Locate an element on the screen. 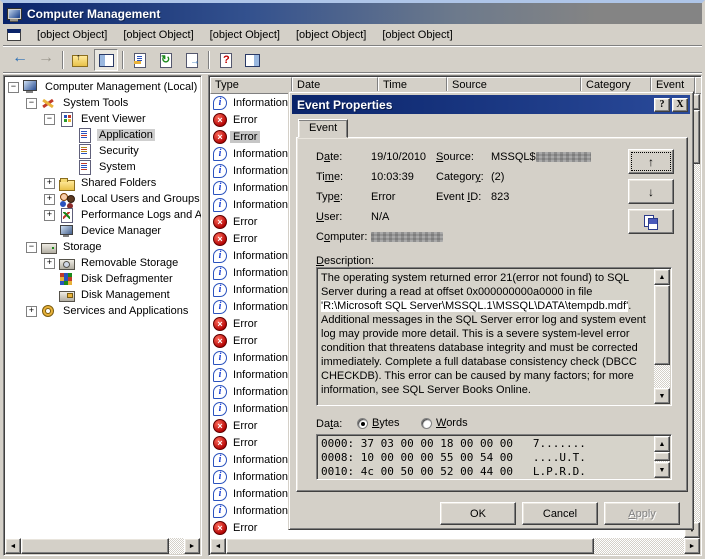 Image resolution: width=705 pixels, height=559 pixels. copy-icon is located at coordinates (651, 222).